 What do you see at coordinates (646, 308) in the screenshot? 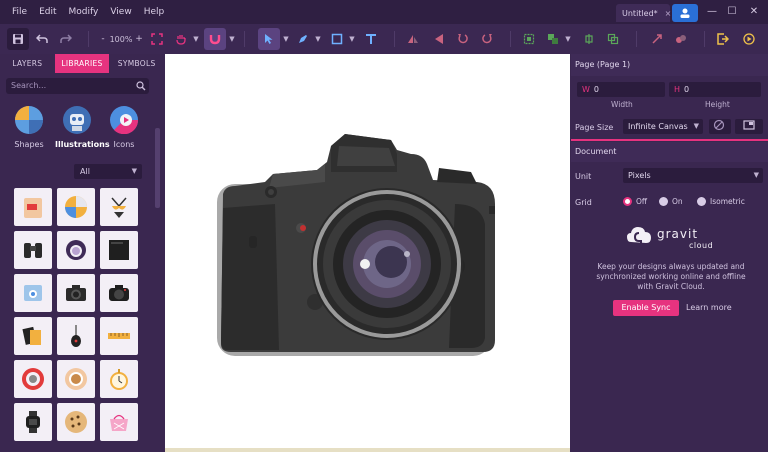
I see `enable-sync-button: Enable Sync` at bounding box center [646, 308].